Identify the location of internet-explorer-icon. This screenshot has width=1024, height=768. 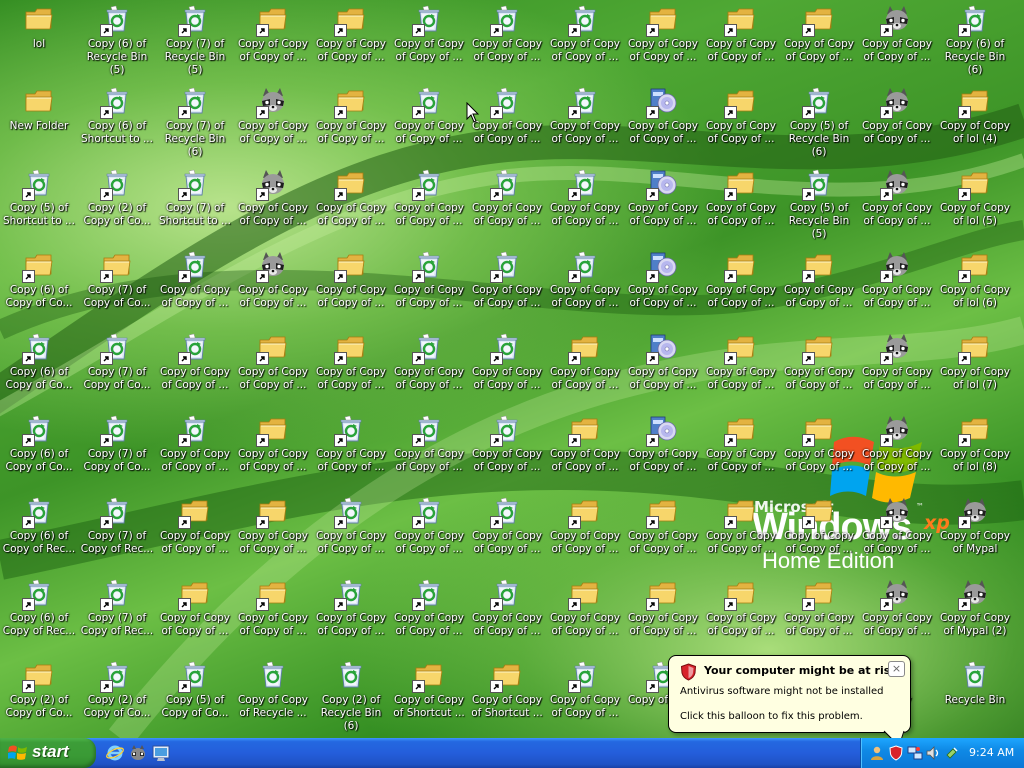
(115, 753).